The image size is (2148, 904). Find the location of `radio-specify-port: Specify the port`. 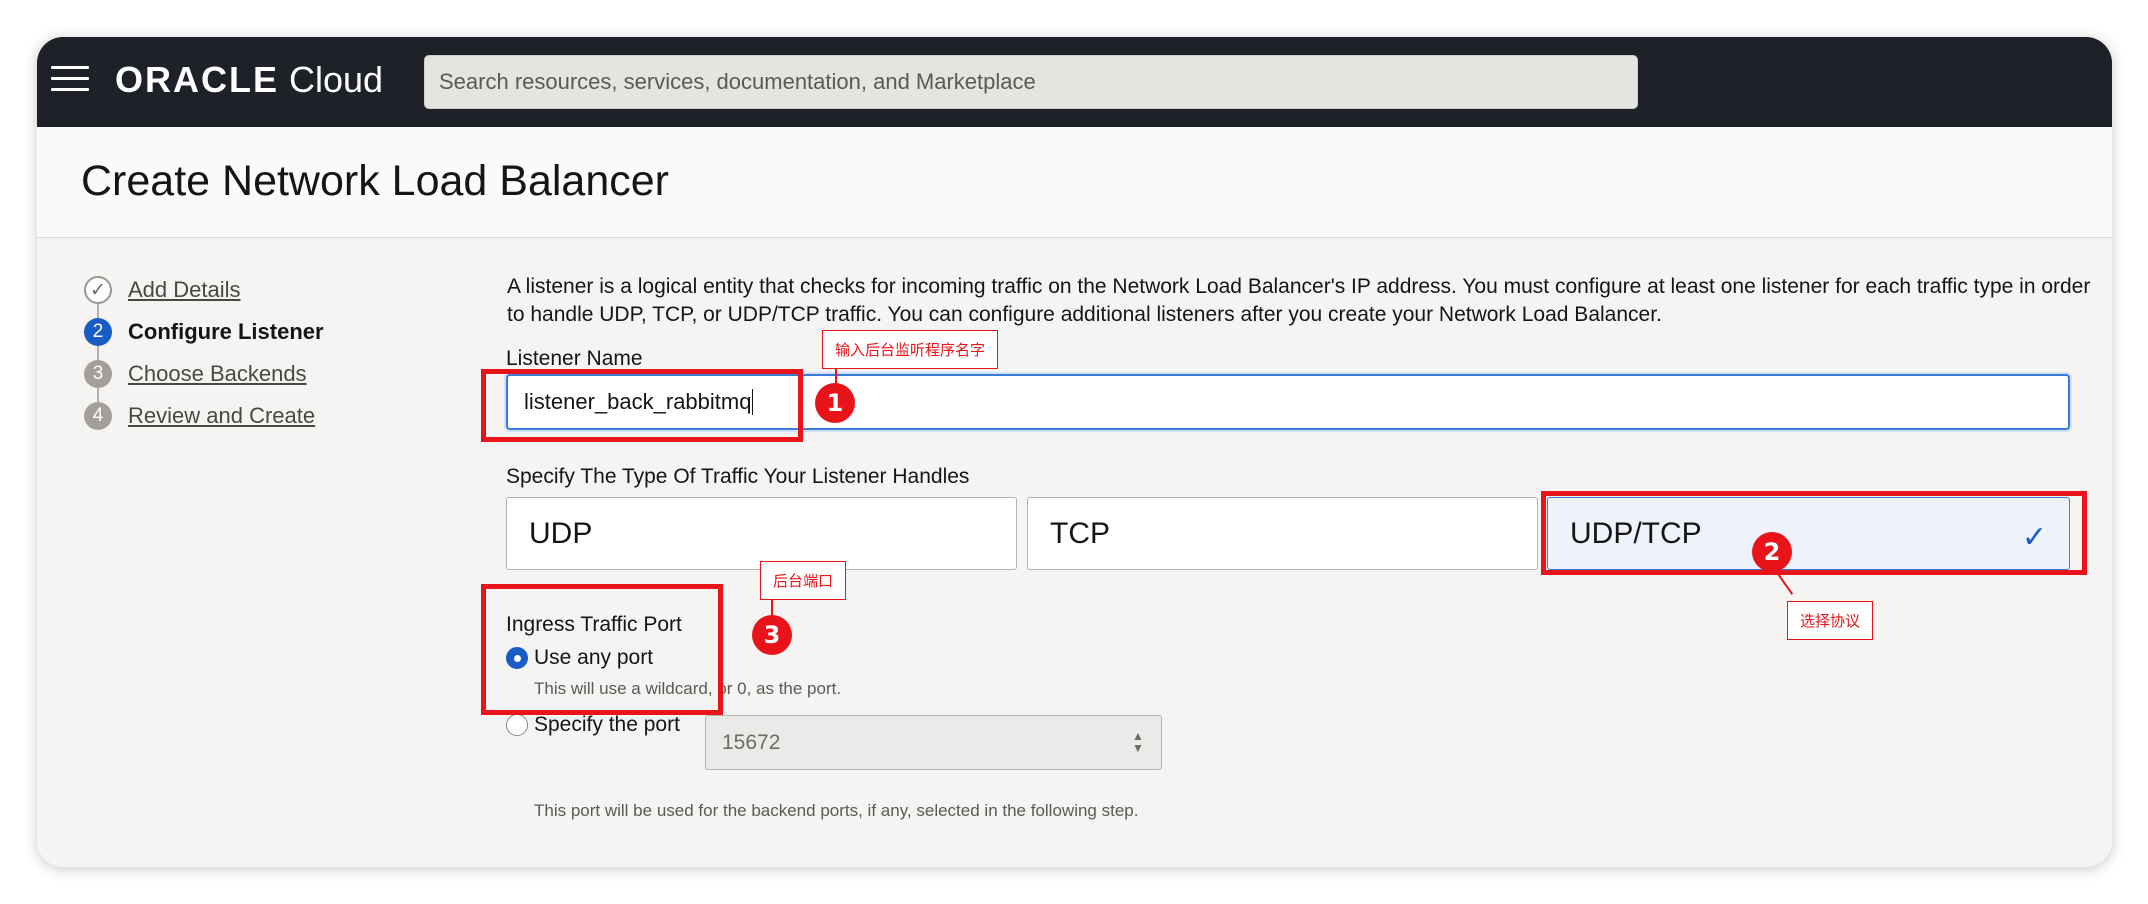

radio-specify-port: Specify the port is located at coordinates (593, 725).